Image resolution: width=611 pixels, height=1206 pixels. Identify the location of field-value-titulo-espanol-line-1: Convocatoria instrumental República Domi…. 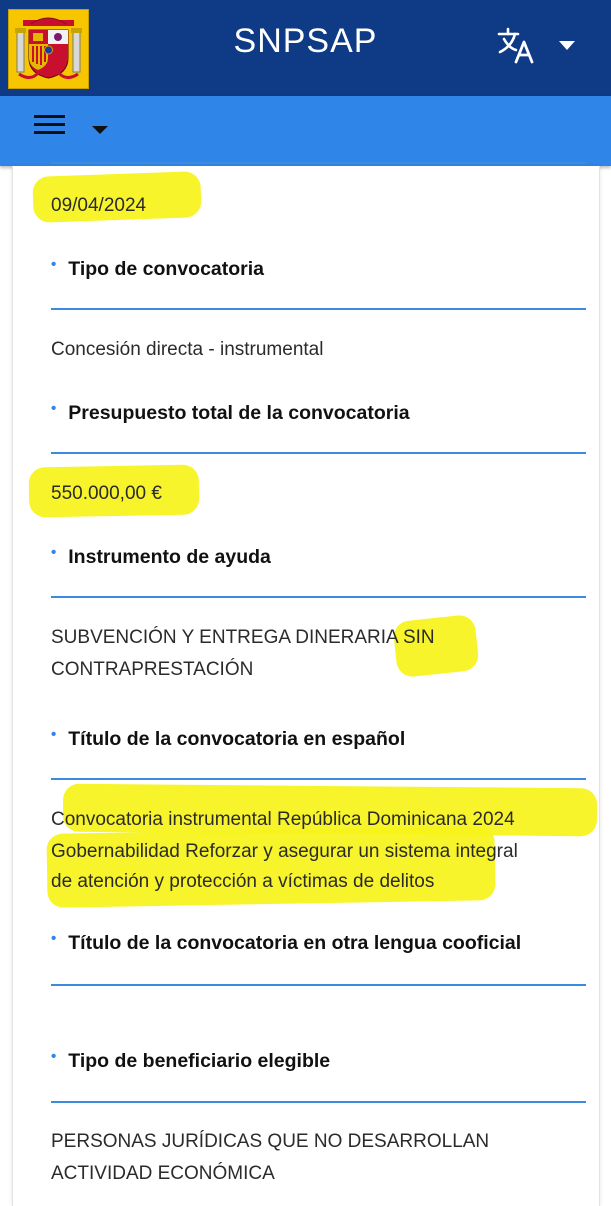
(283, 819).